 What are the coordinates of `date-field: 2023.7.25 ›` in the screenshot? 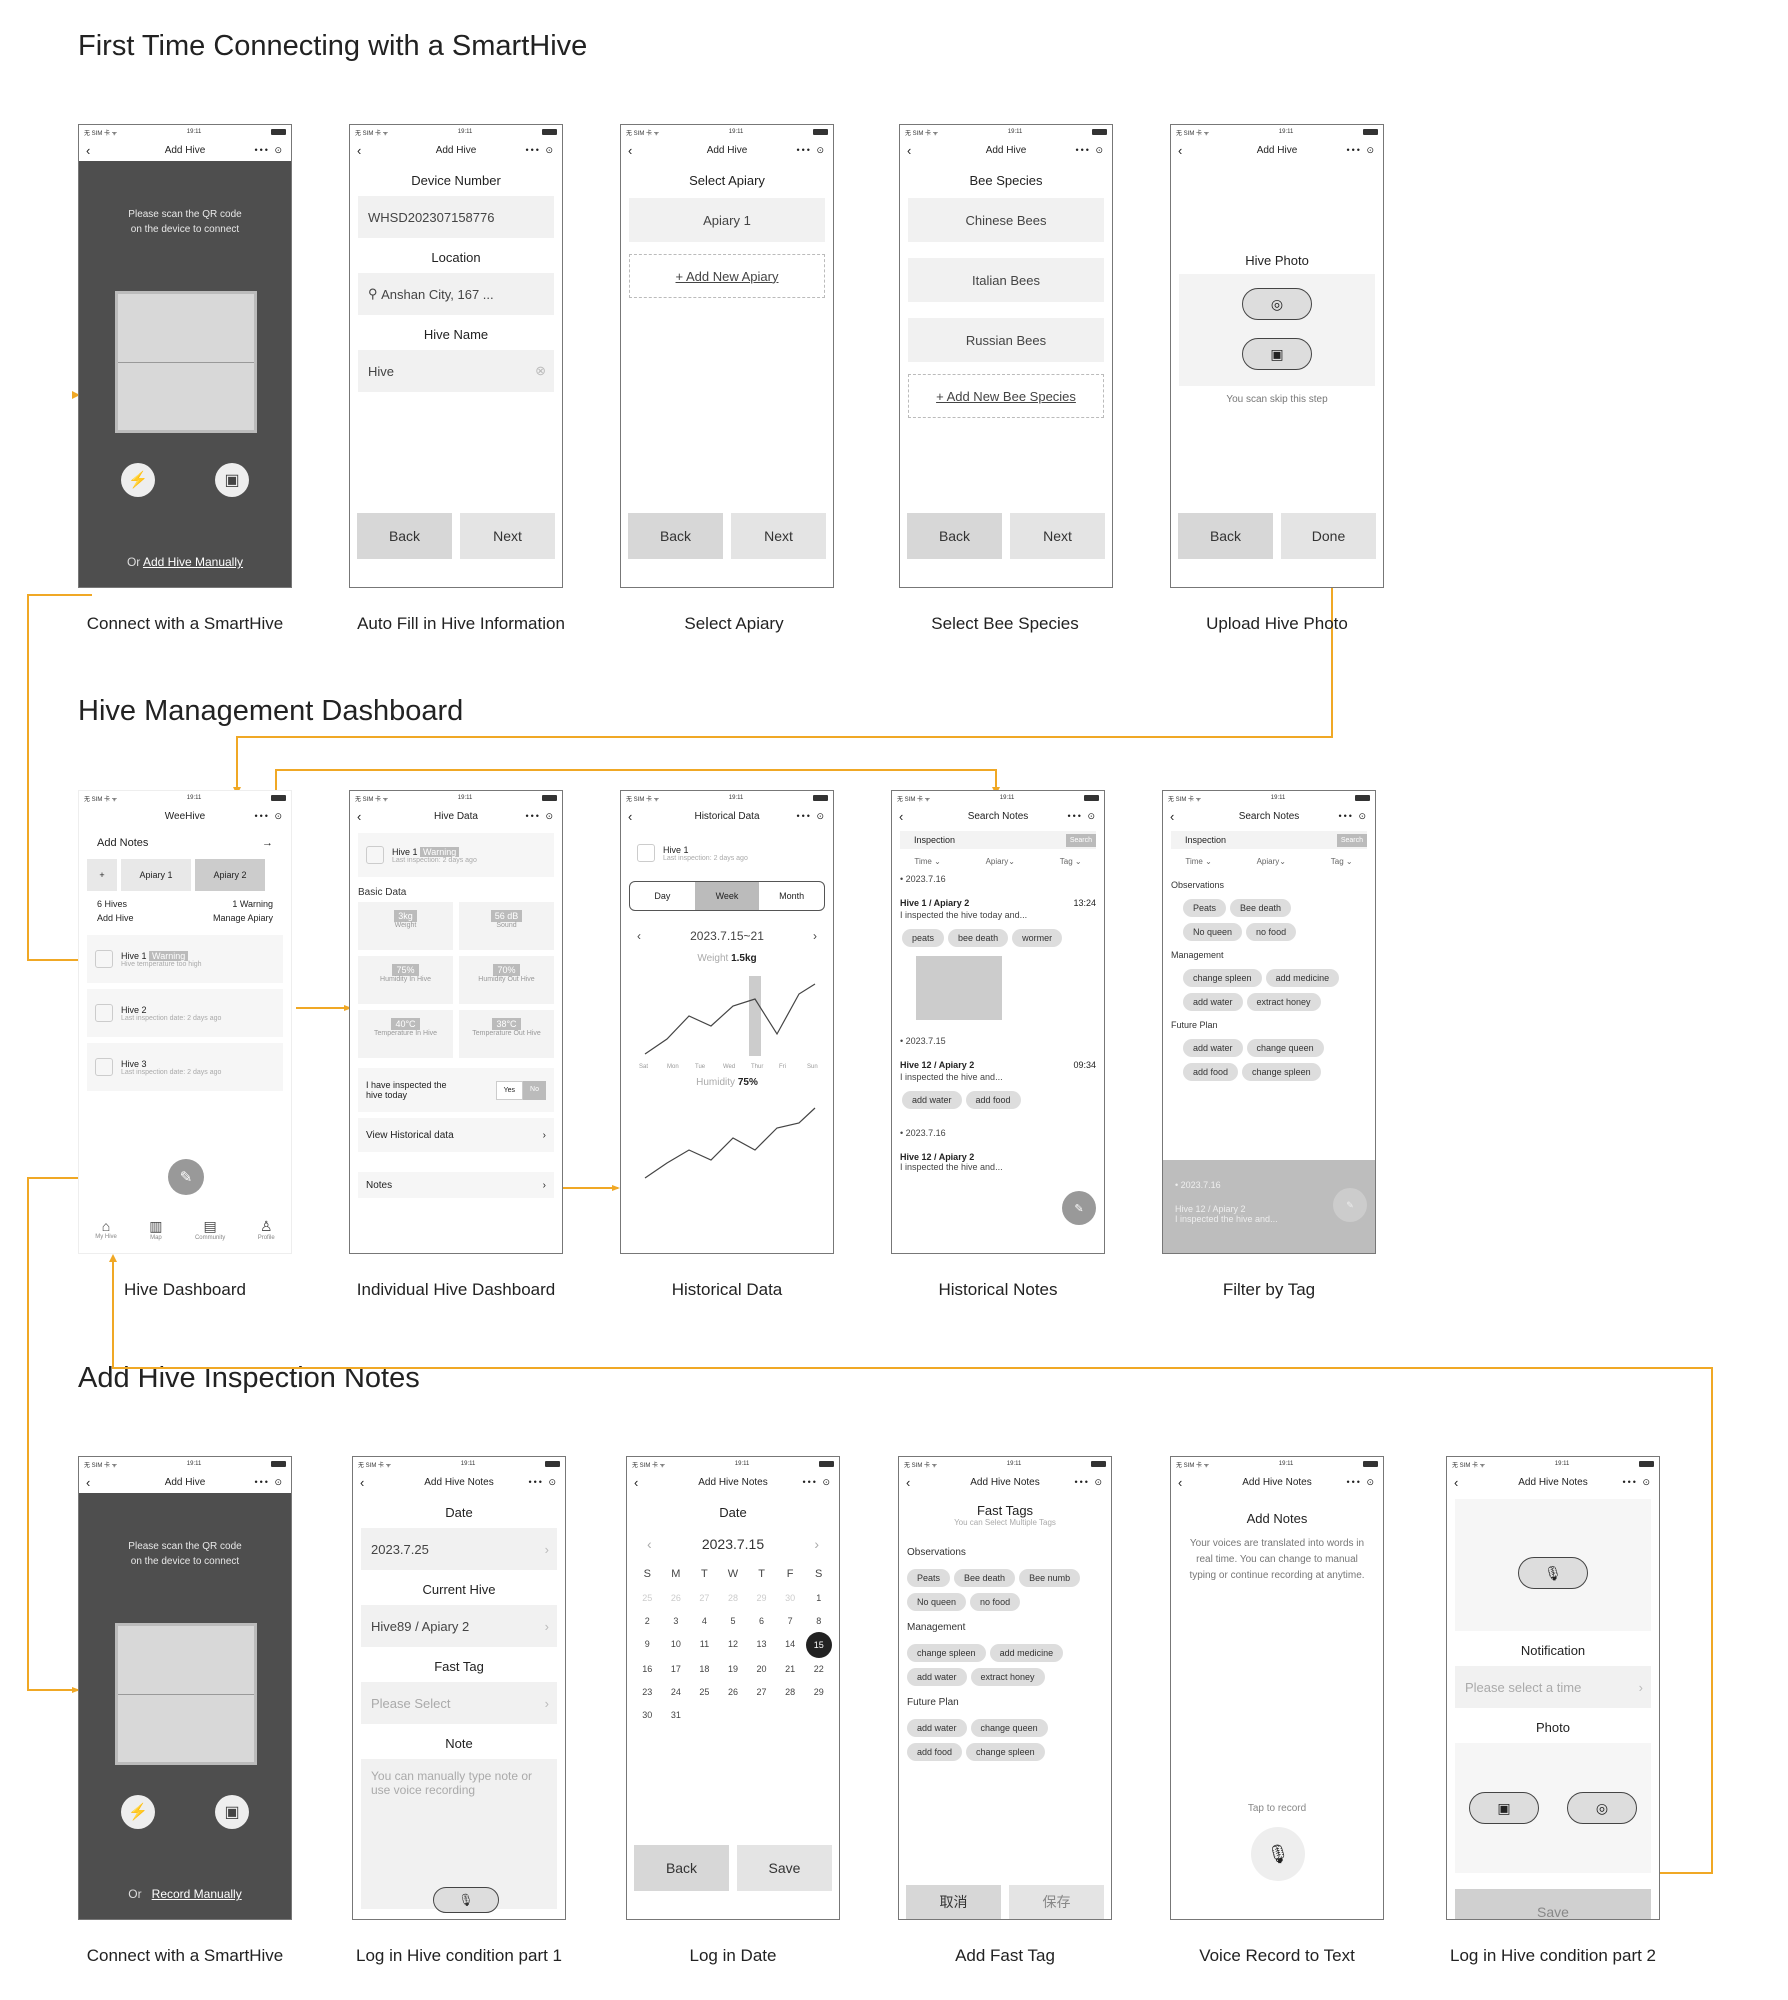 It's located at (459, 1549).